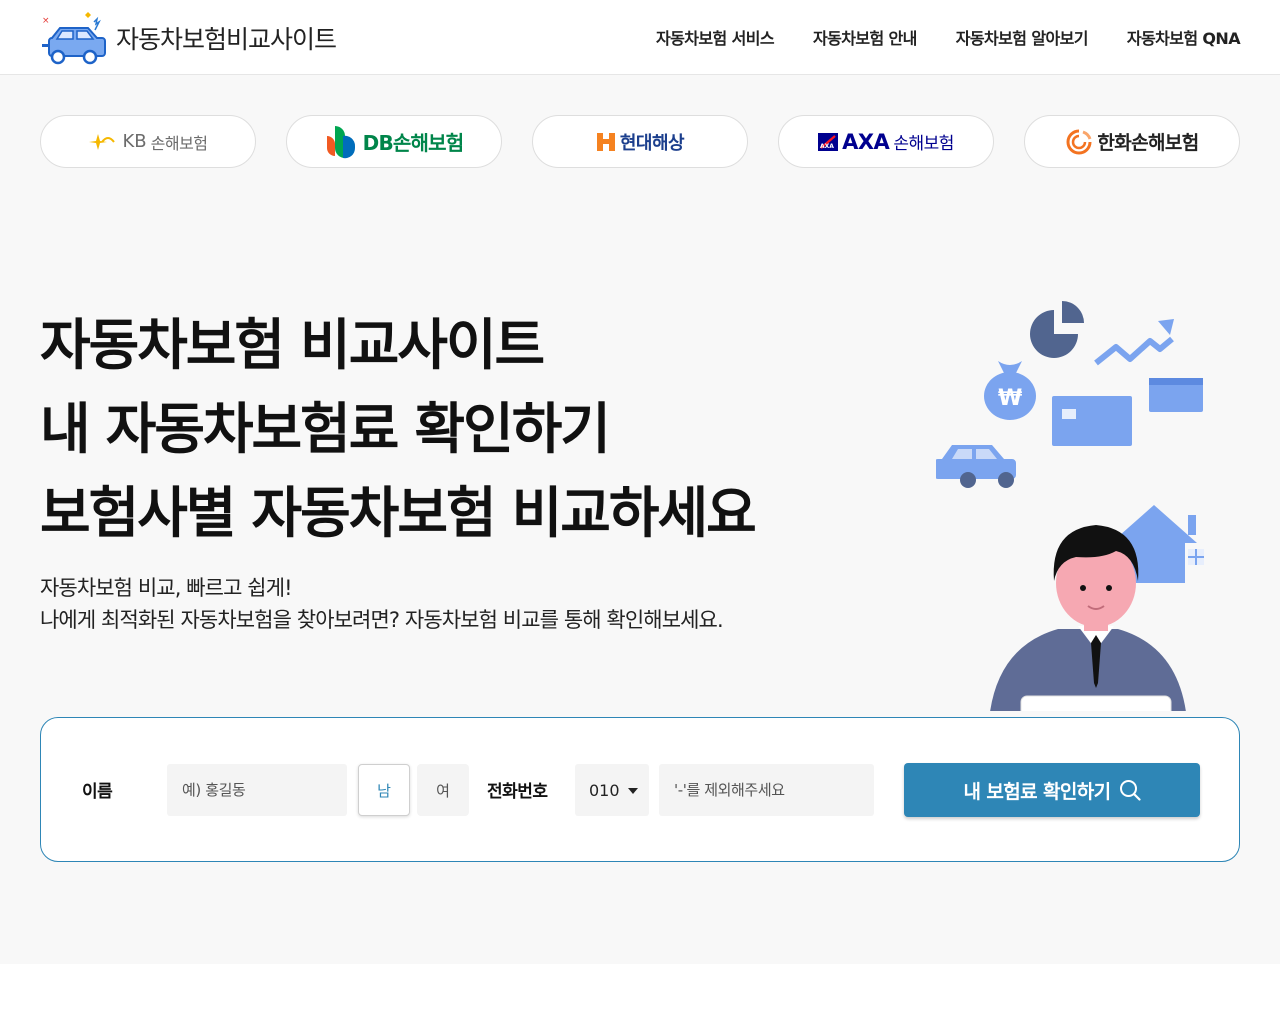 Image resolution: width=1280 pixels, height=1024 pixels. Describe the element at coordinates (1079, 141) in the screenshot. I see `hanwha-logo-icon` at that location.